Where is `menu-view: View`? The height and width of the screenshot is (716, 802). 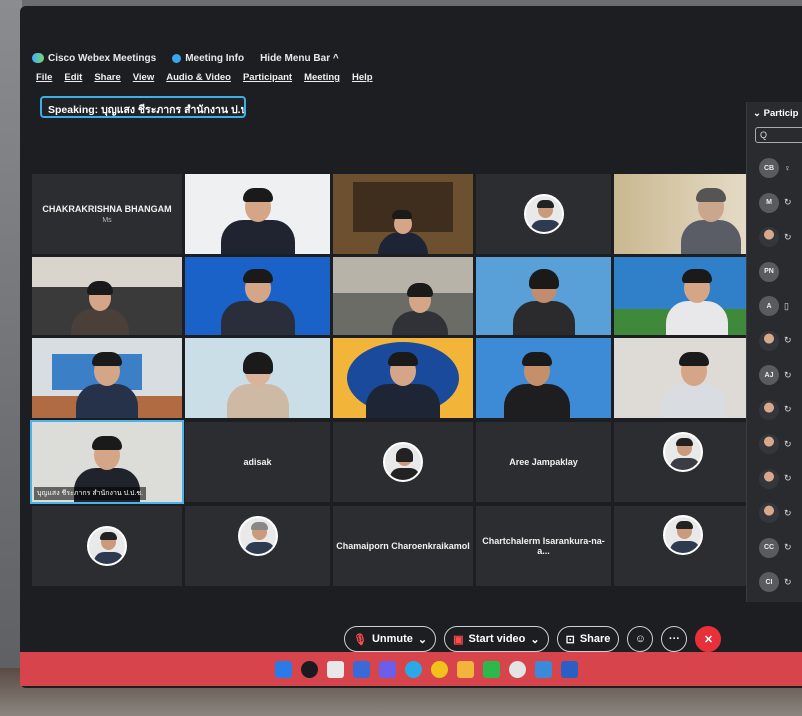
menu-view: View is located at coordinates (143, 77).